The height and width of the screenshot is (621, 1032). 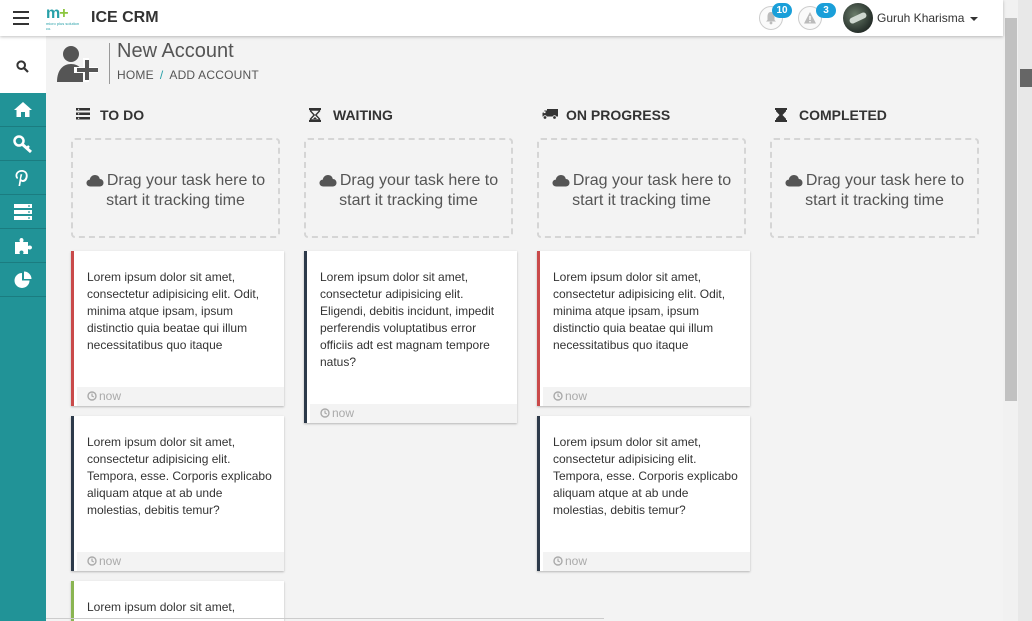 What do you see at coordinates (83, 114) in the screenshot?
I see `list-icon` at bounding box center [83, 114].